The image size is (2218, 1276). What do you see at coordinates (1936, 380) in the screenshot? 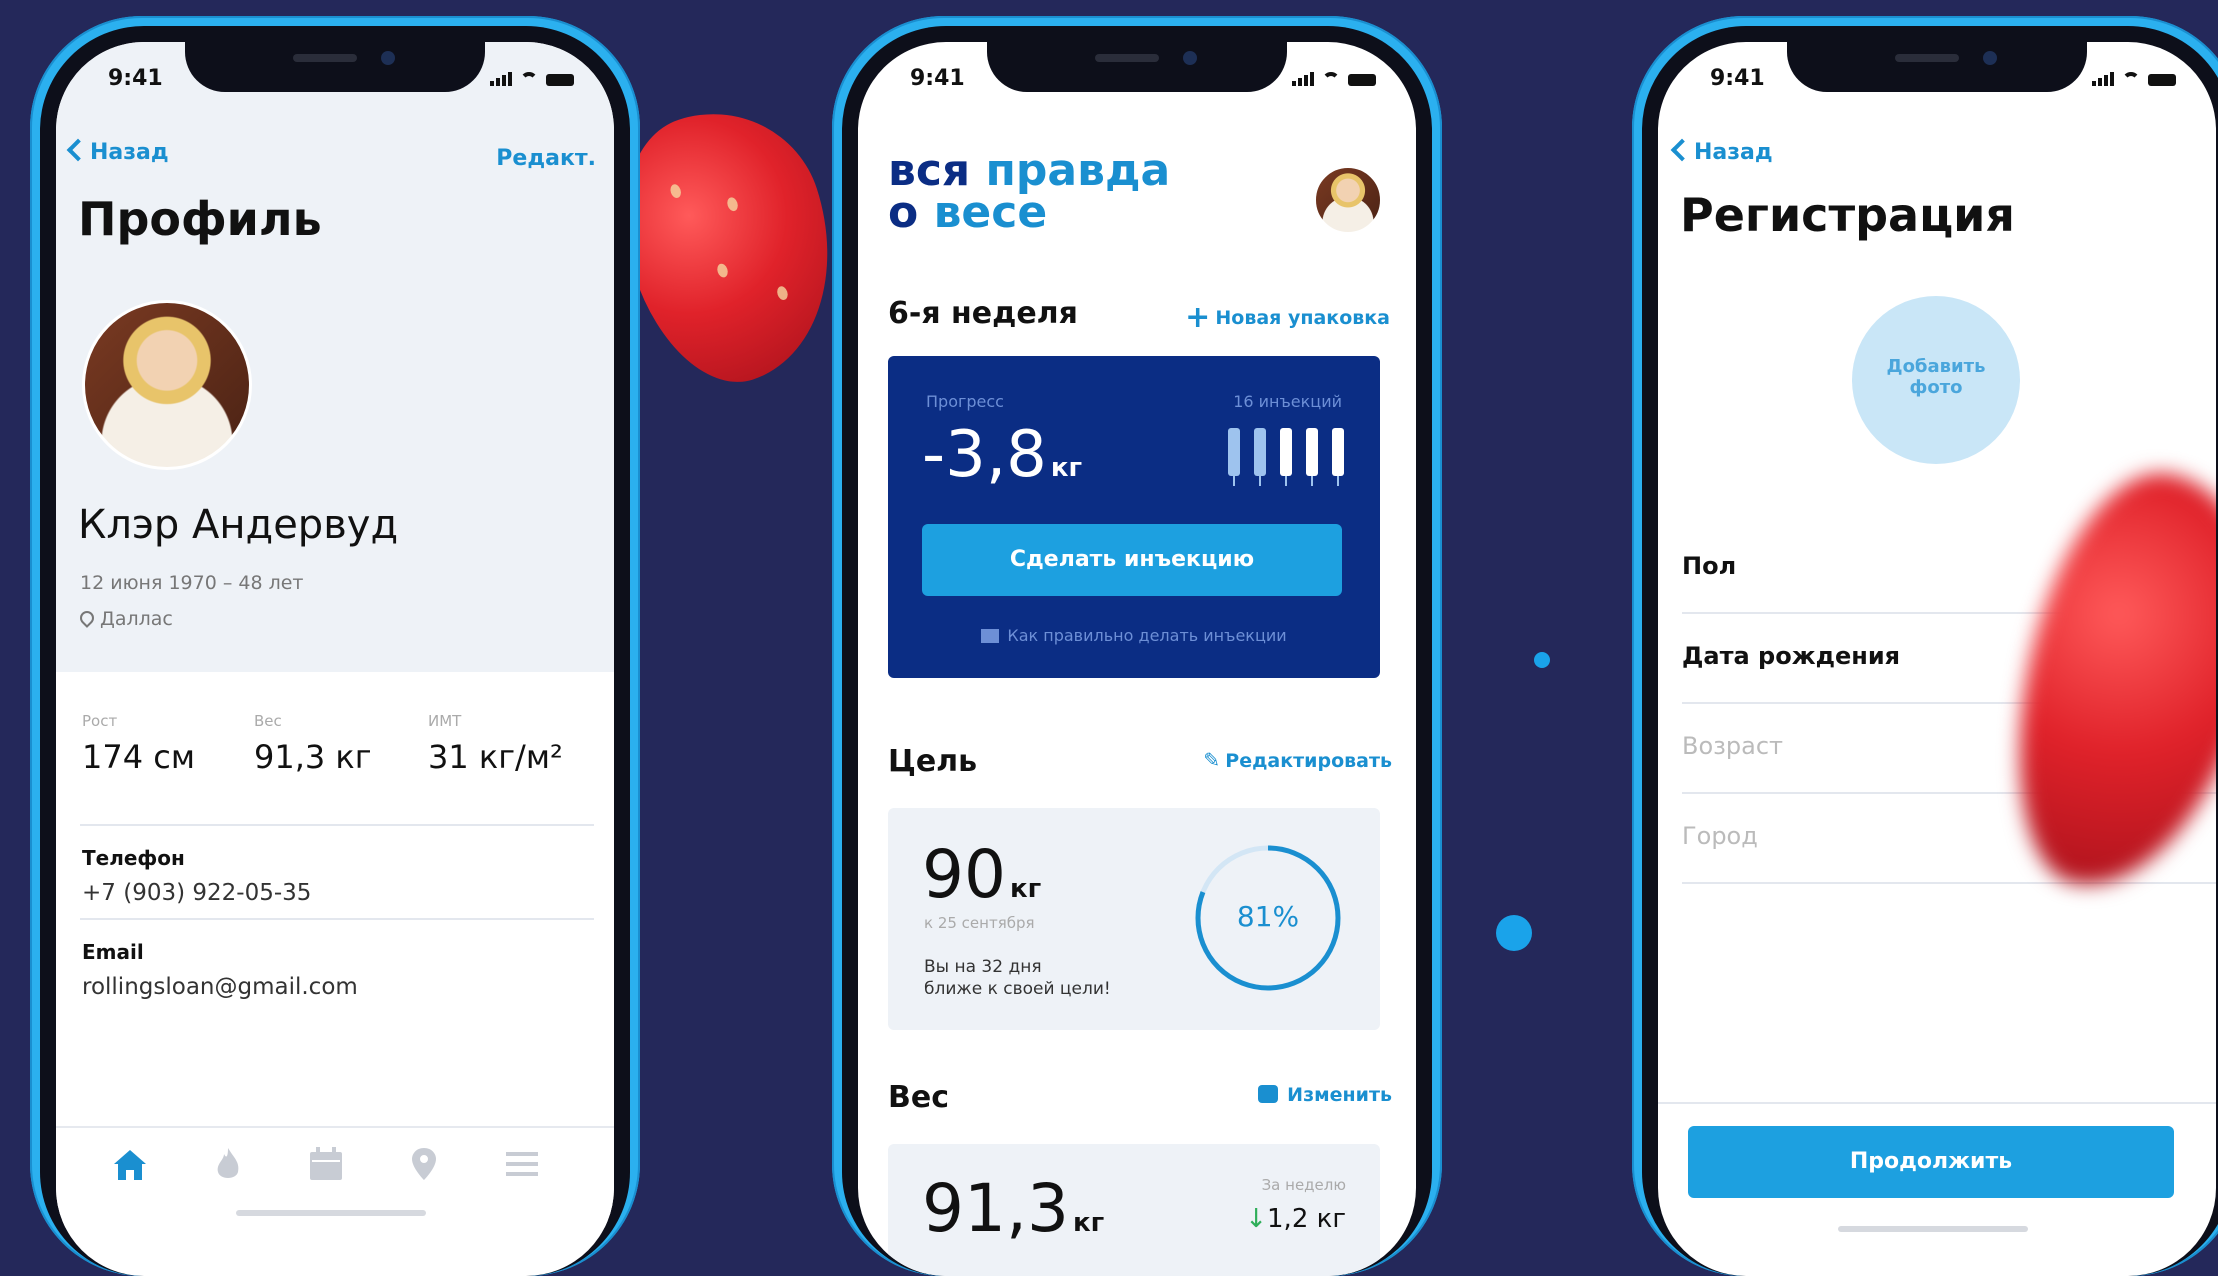
I see `add-photo-button: Добавить фото` at bounding box center [1936, 380].